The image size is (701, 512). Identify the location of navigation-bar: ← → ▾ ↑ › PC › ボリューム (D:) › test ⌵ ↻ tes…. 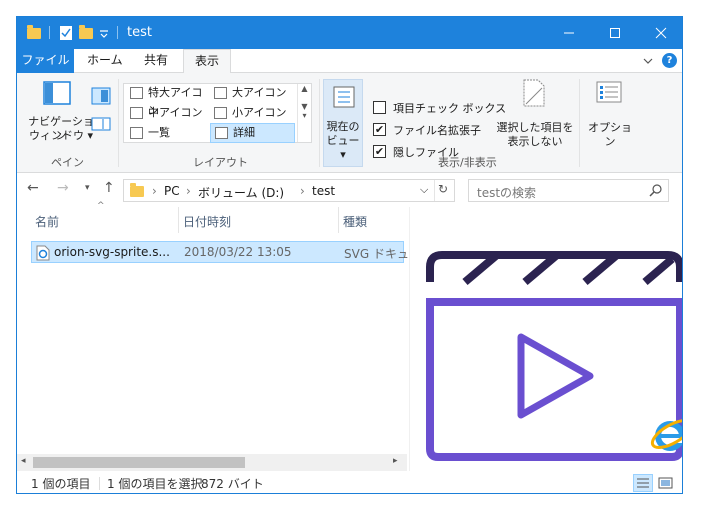
(349, 189).